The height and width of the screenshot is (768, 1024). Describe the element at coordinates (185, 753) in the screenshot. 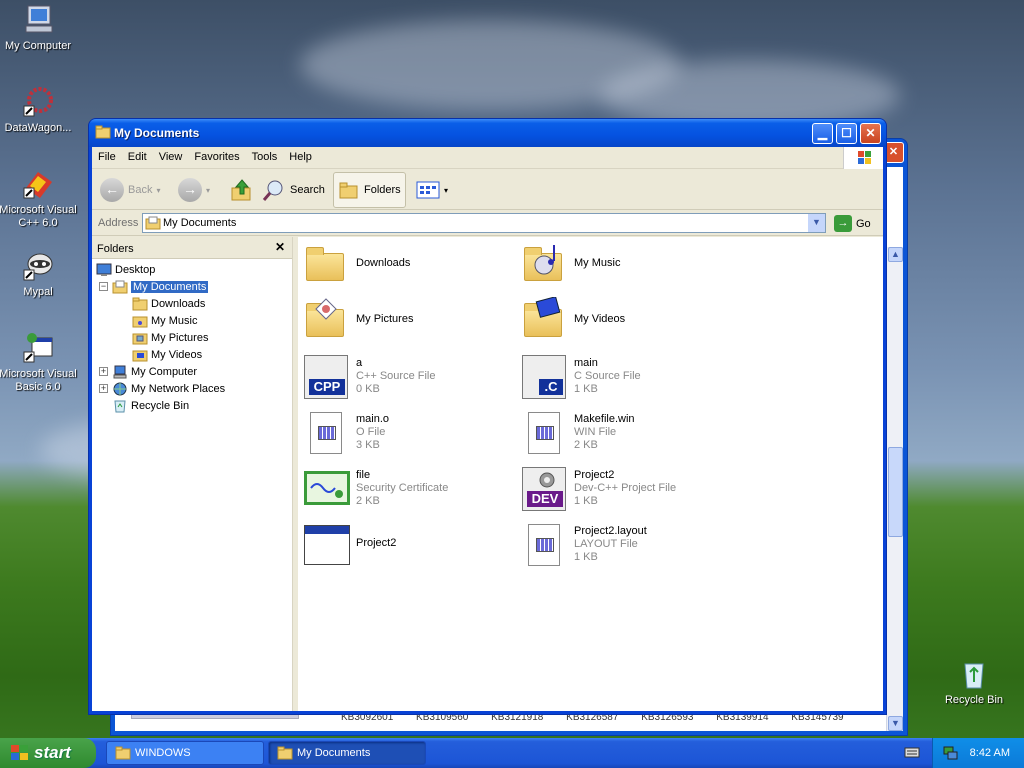

I see `taskbar-item-windows: WINDOWS` at that location.